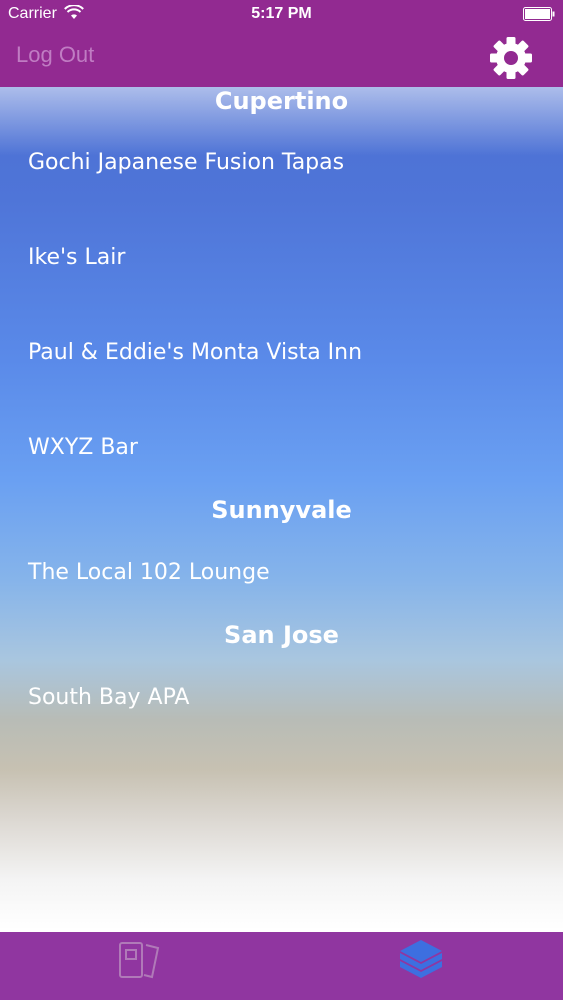 The width and height of the screenshot is (563, 1000). What do you see at coordinates (288, 697) in the screenshot?
I see `list-item: South Bay APA` at bounding box center [288, 697].